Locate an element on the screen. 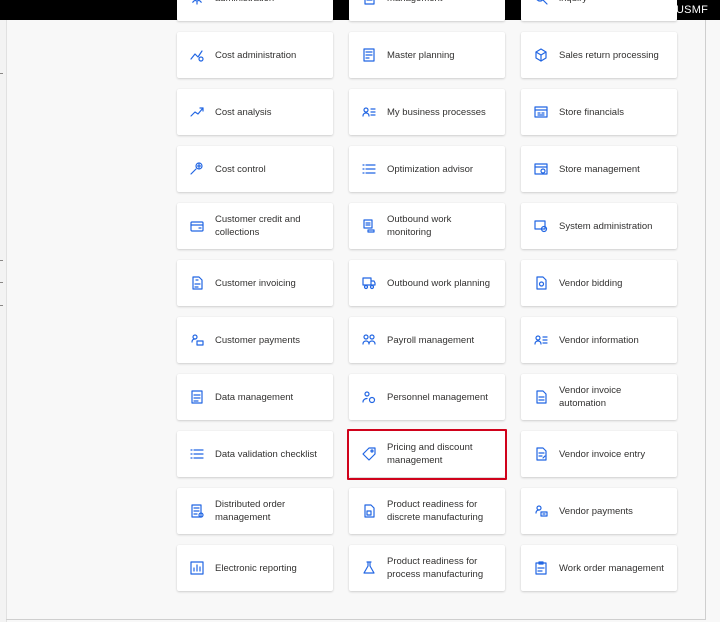  report-icon is located at coordinates (197, 568).